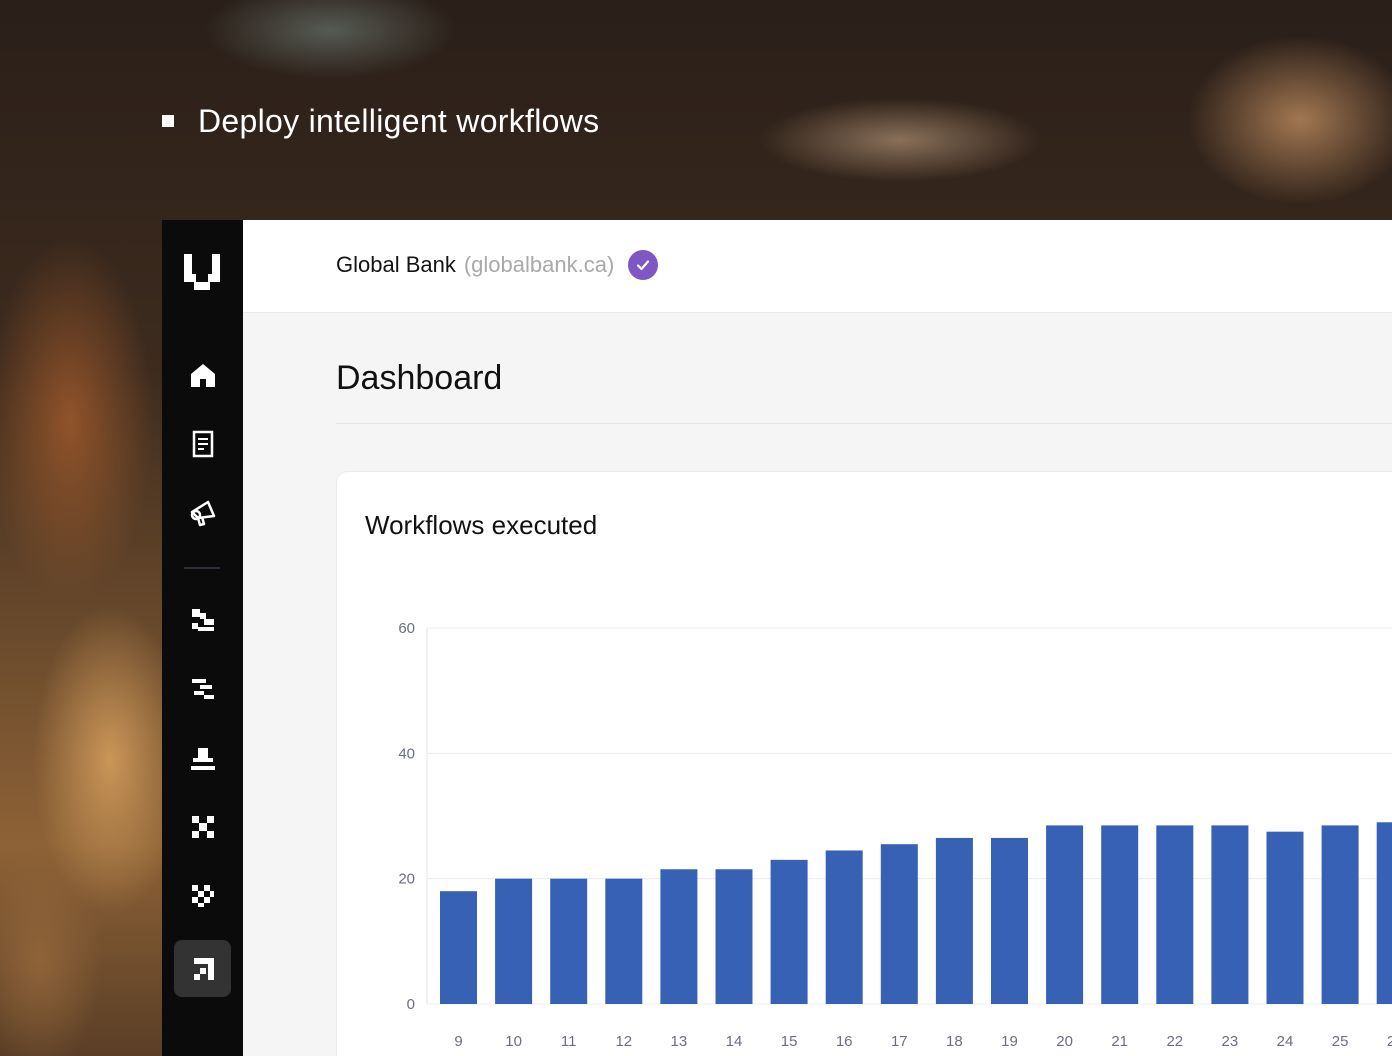 The height and width of the screenshot is (1056, 1392). I want to click on x-tick-label: 11, so click(569, 1041).